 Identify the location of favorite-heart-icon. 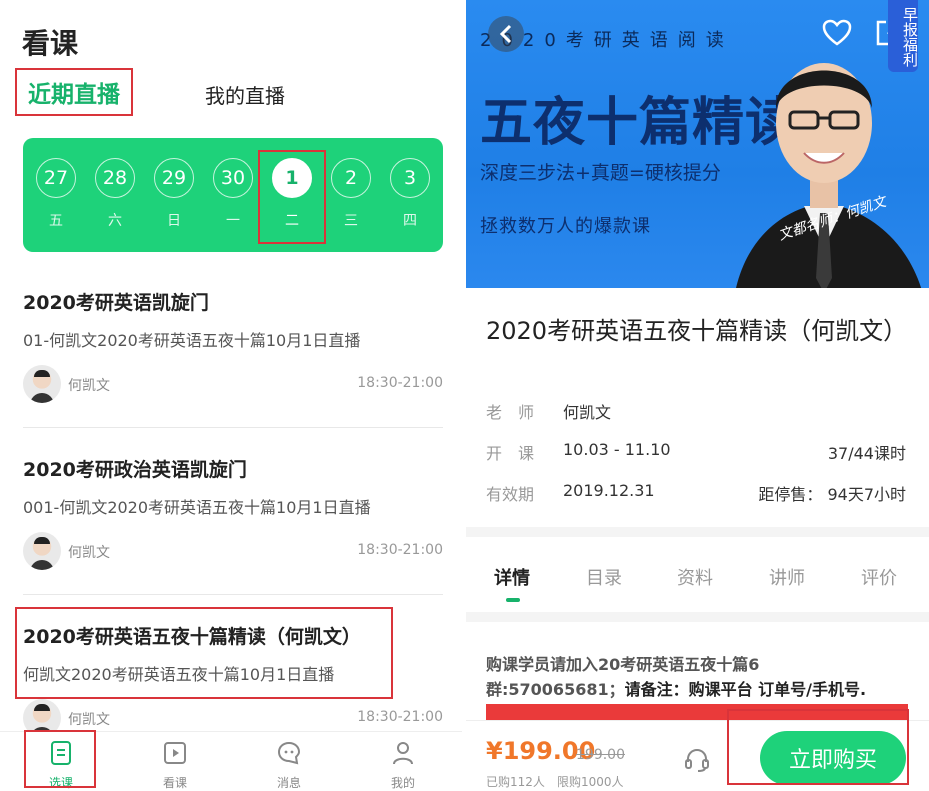
(837, 33).